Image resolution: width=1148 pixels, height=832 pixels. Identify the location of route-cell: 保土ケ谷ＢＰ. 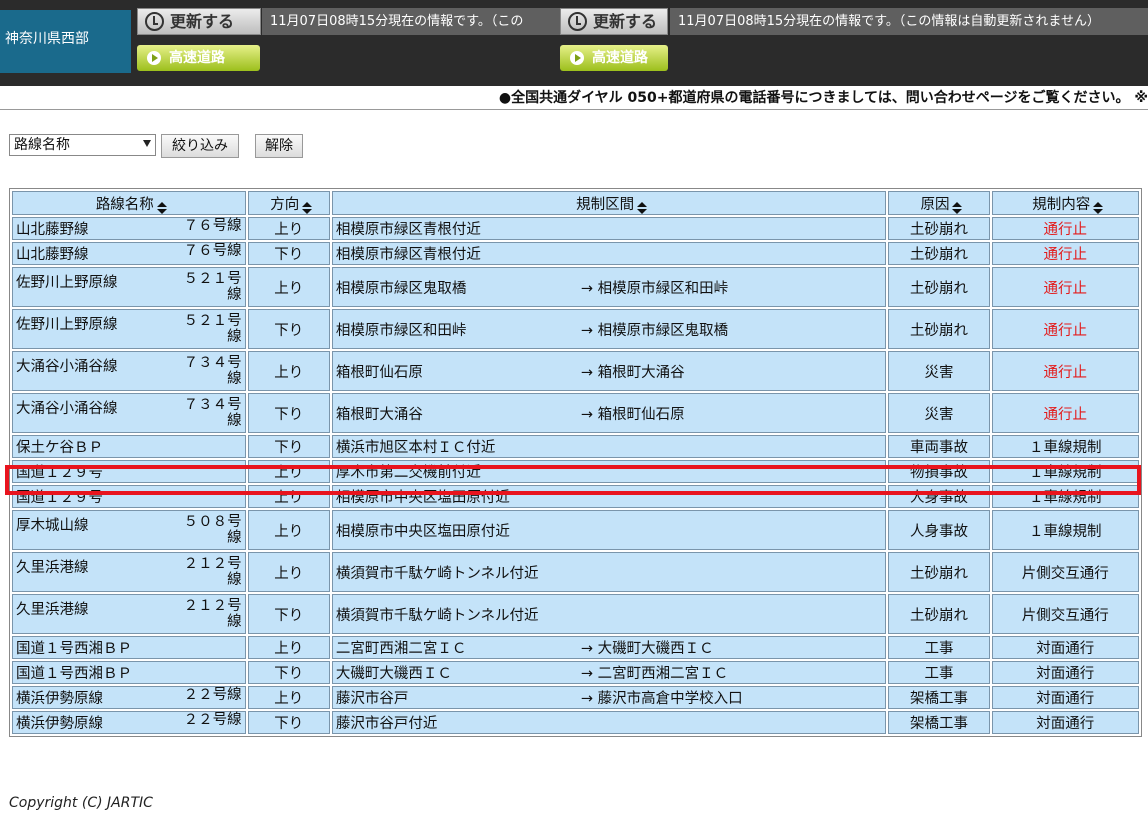
(129, 446).